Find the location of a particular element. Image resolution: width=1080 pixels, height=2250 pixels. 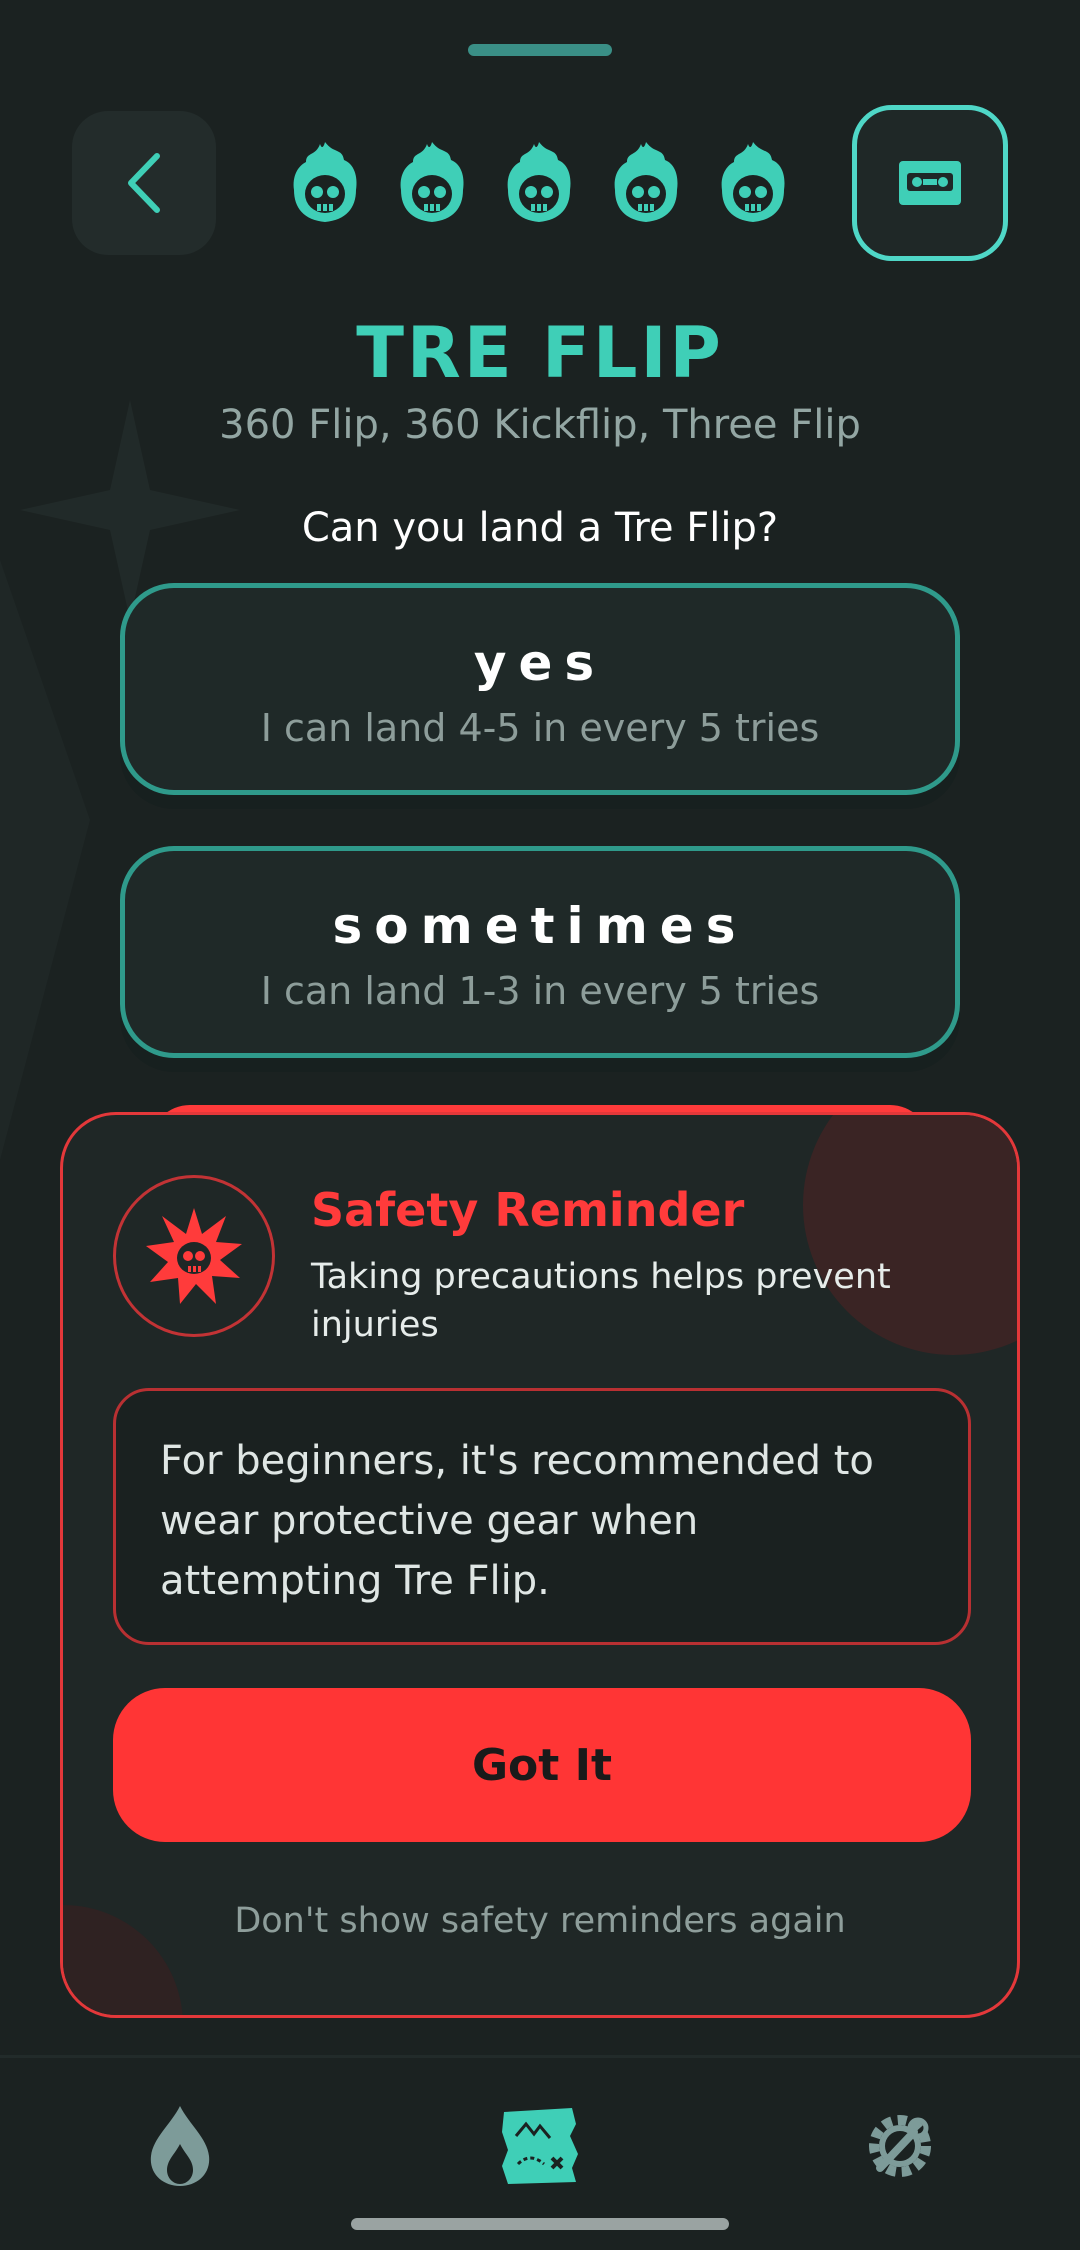

wrench-gear-icon is located at coordinates (900, 2146).